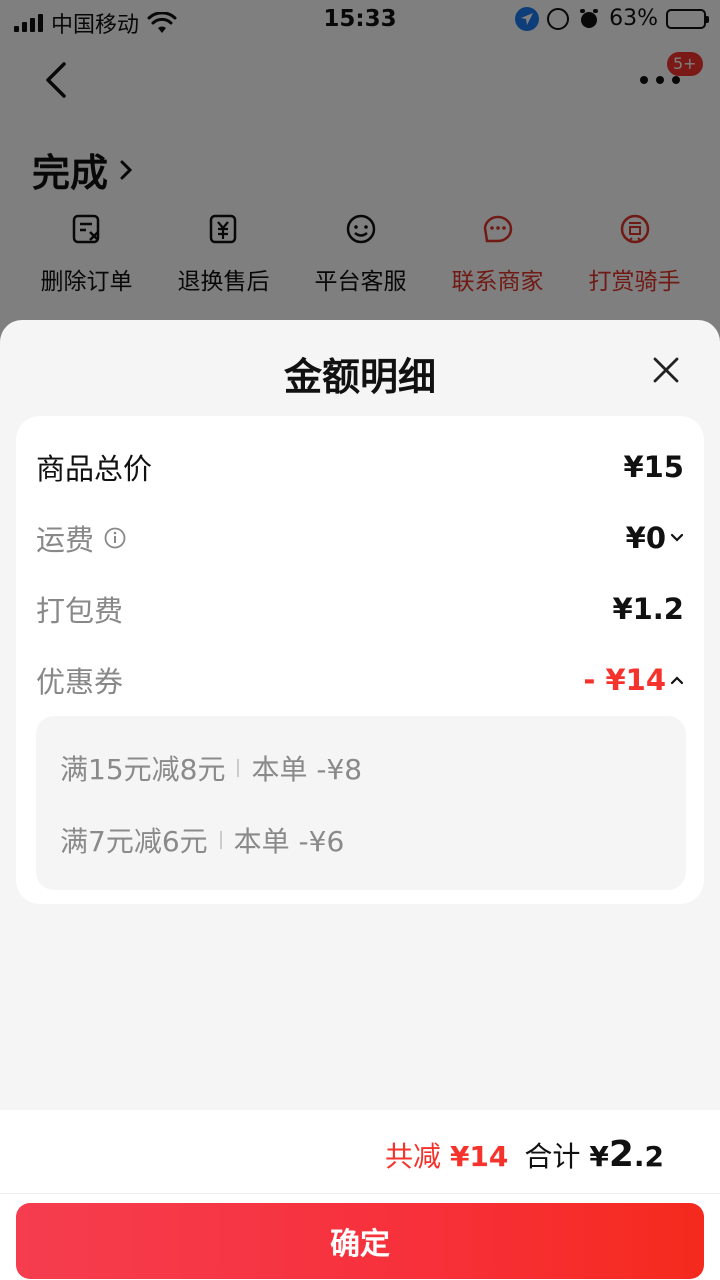 The width and height of the screenshot is (720, 1280). What do you see at coordinates (65, 540) in the screenshot?
I see `shipping-label: 运费` at bounding box center [65, 540].